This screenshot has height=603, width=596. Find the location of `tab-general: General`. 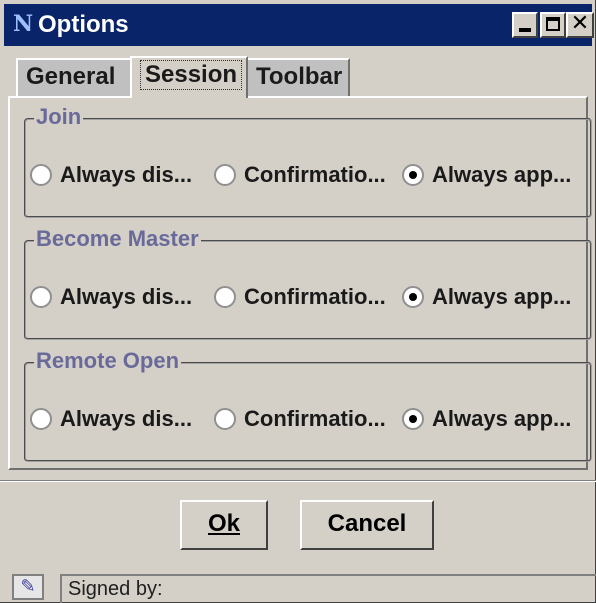

tab-general: General is located at coordinates (74, 77).